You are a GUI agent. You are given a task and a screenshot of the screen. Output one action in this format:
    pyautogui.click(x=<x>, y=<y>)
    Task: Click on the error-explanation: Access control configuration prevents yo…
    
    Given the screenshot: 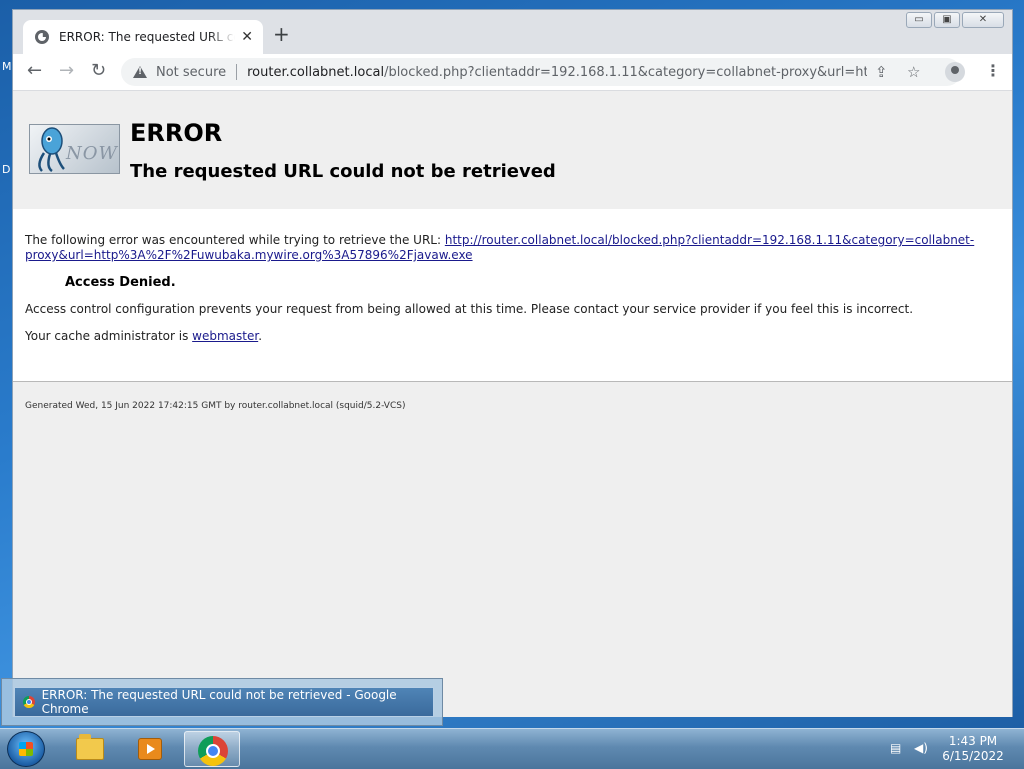 What is the action you would take?
    pyautogui.click(x=469, y=309)
    